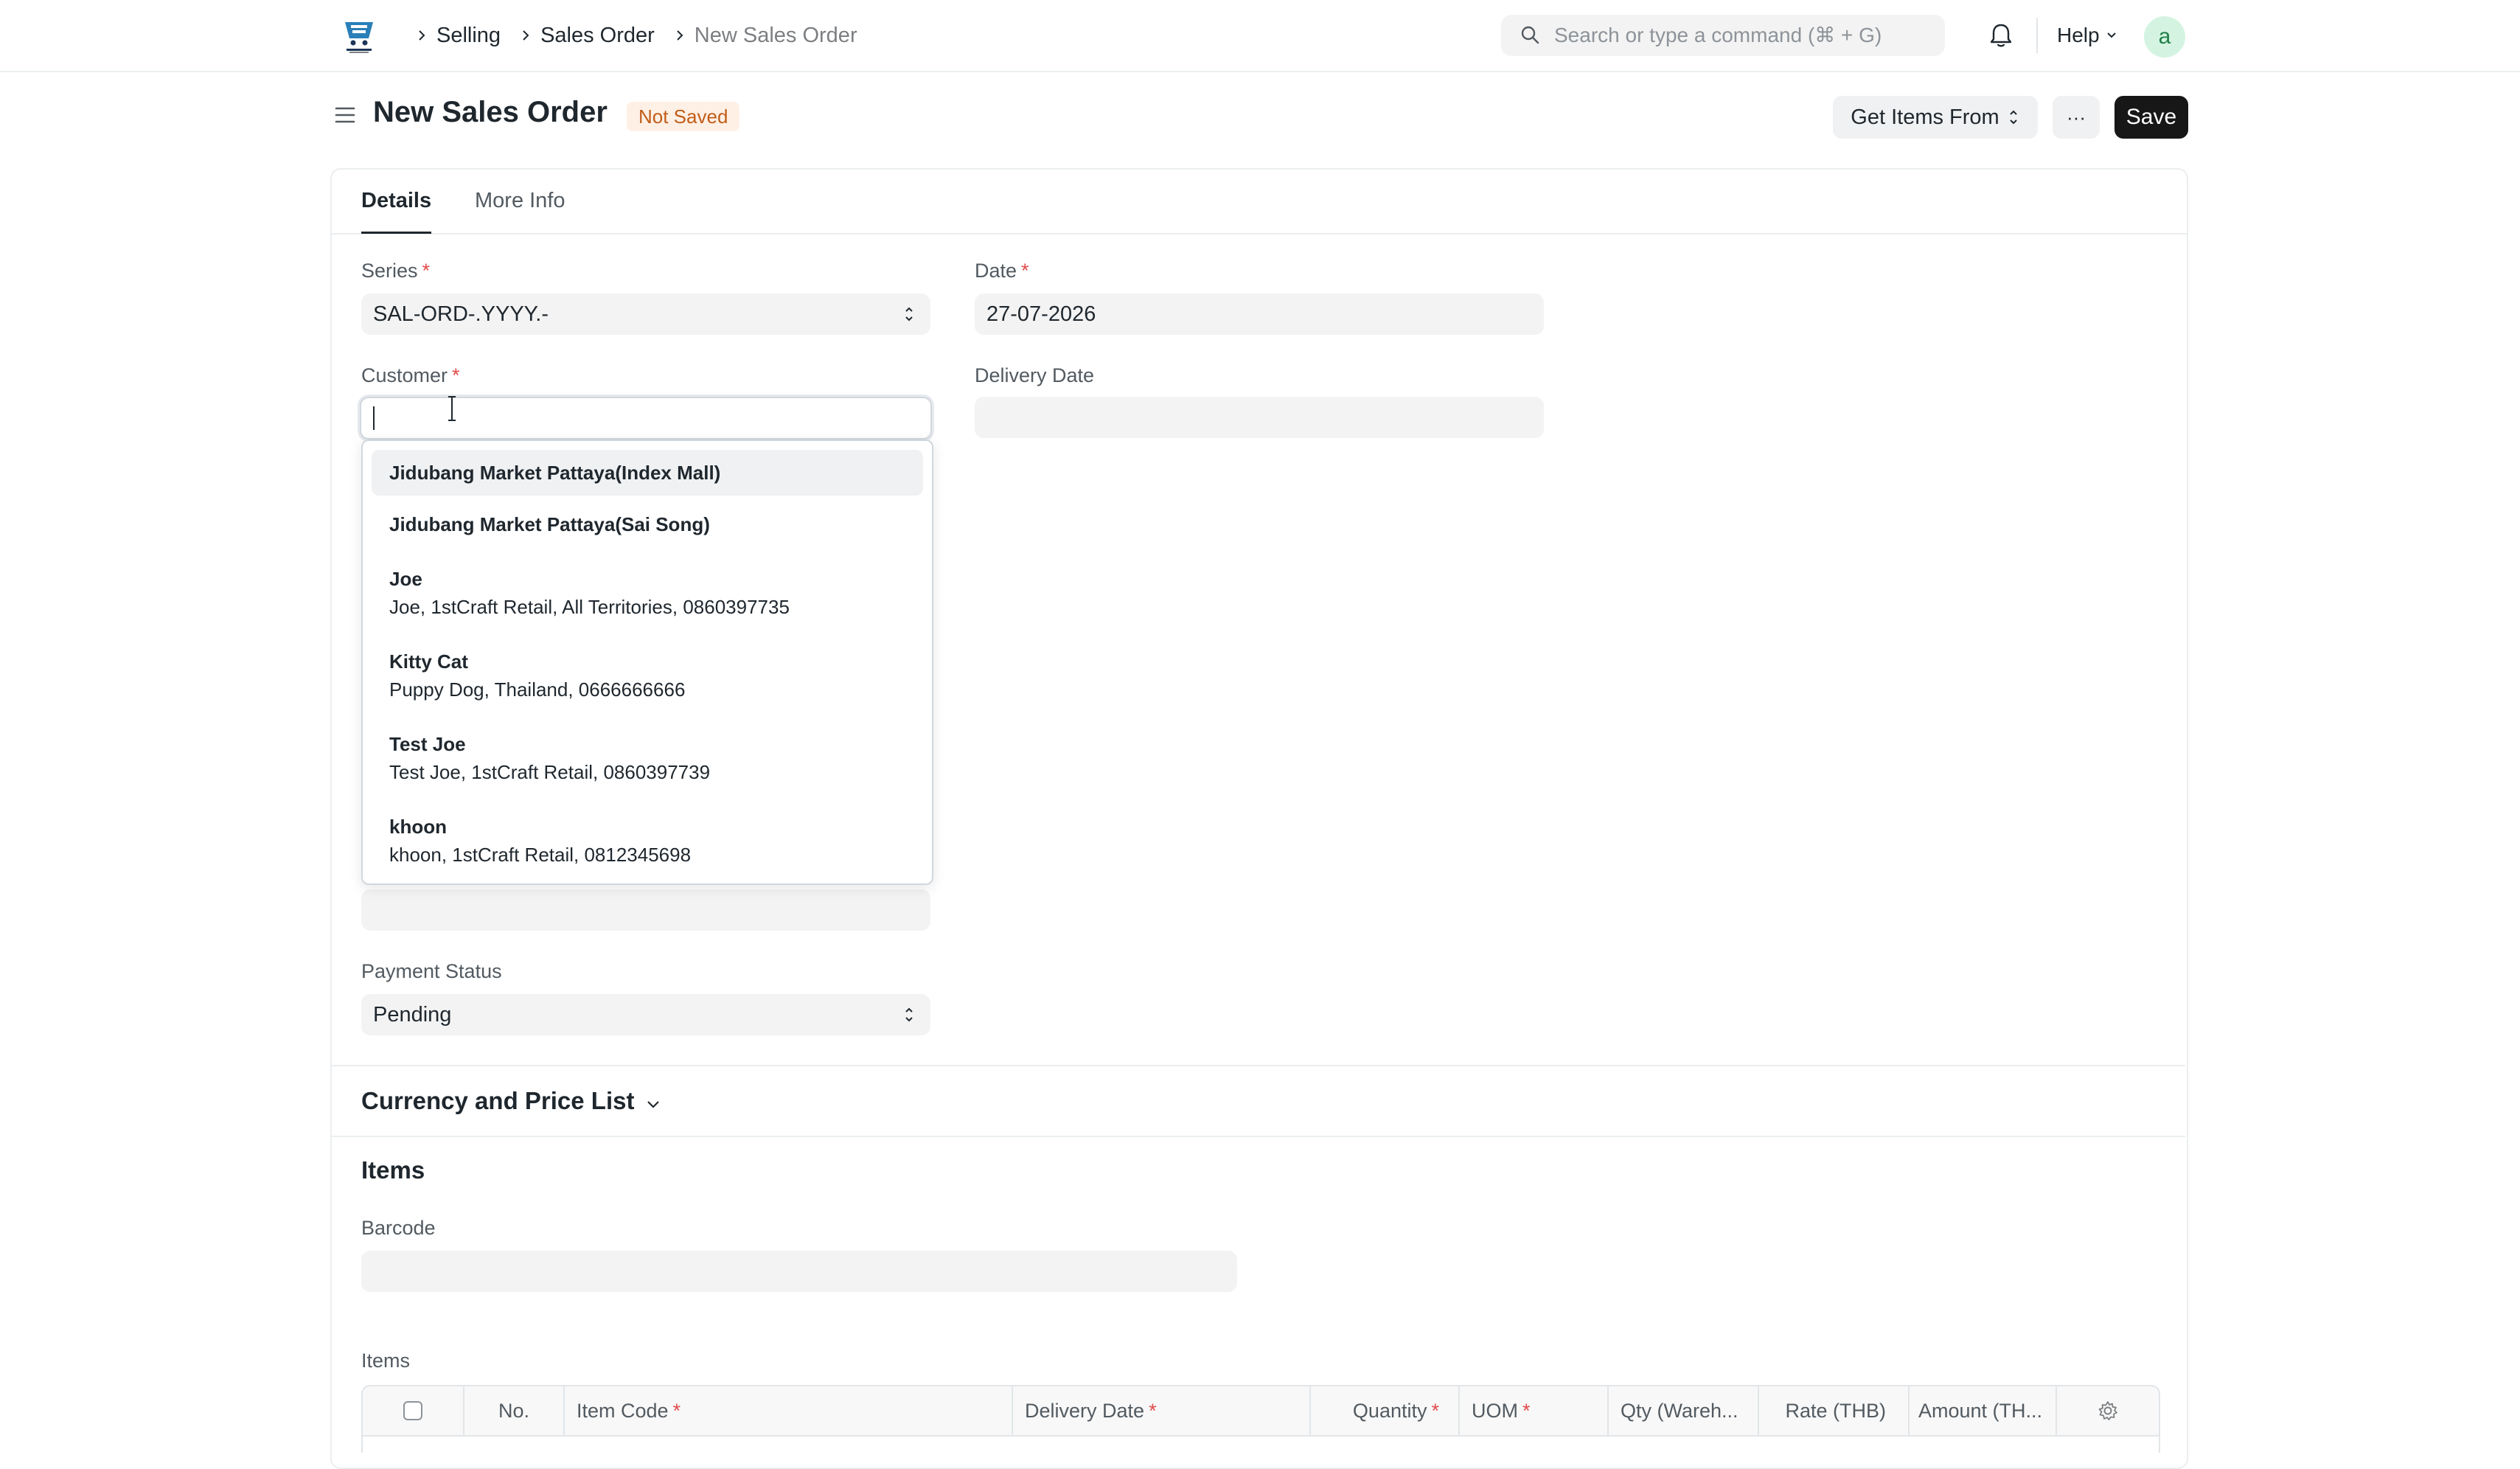 Image resolution: width=2520 pixels, height=1469 pixels. I want to click on get-items-from-label: Get Items From, so click(1925, 117).